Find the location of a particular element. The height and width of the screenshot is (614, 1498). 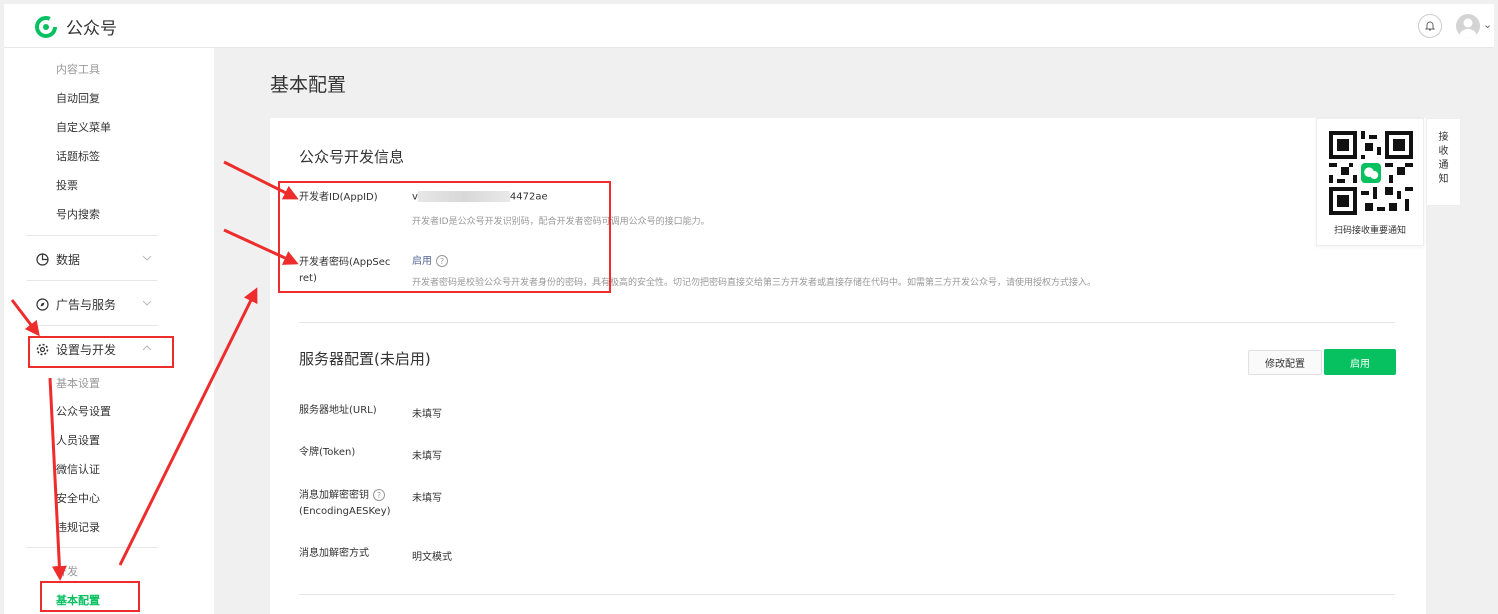

appid-description: 开发者ID是公众号开发识别码，配合开发者密码可调用公众号的接口能力。 is located at coordinates (561, 222).